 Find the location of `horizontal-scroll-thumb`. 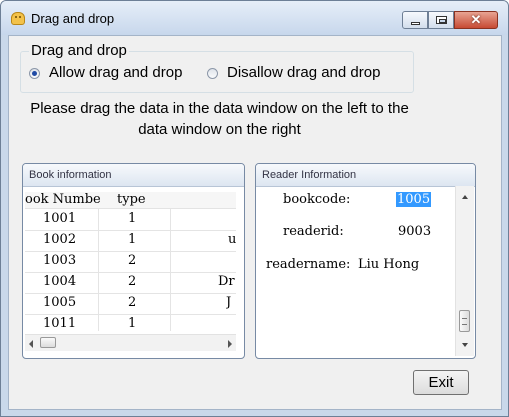

horizontal-scroll-thumb is located at coordinates (48, 342).